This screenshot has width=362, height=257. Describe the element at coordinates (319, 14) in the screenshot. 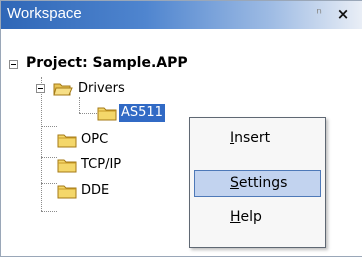

I see `pin-icon: ⁿ` at that location.